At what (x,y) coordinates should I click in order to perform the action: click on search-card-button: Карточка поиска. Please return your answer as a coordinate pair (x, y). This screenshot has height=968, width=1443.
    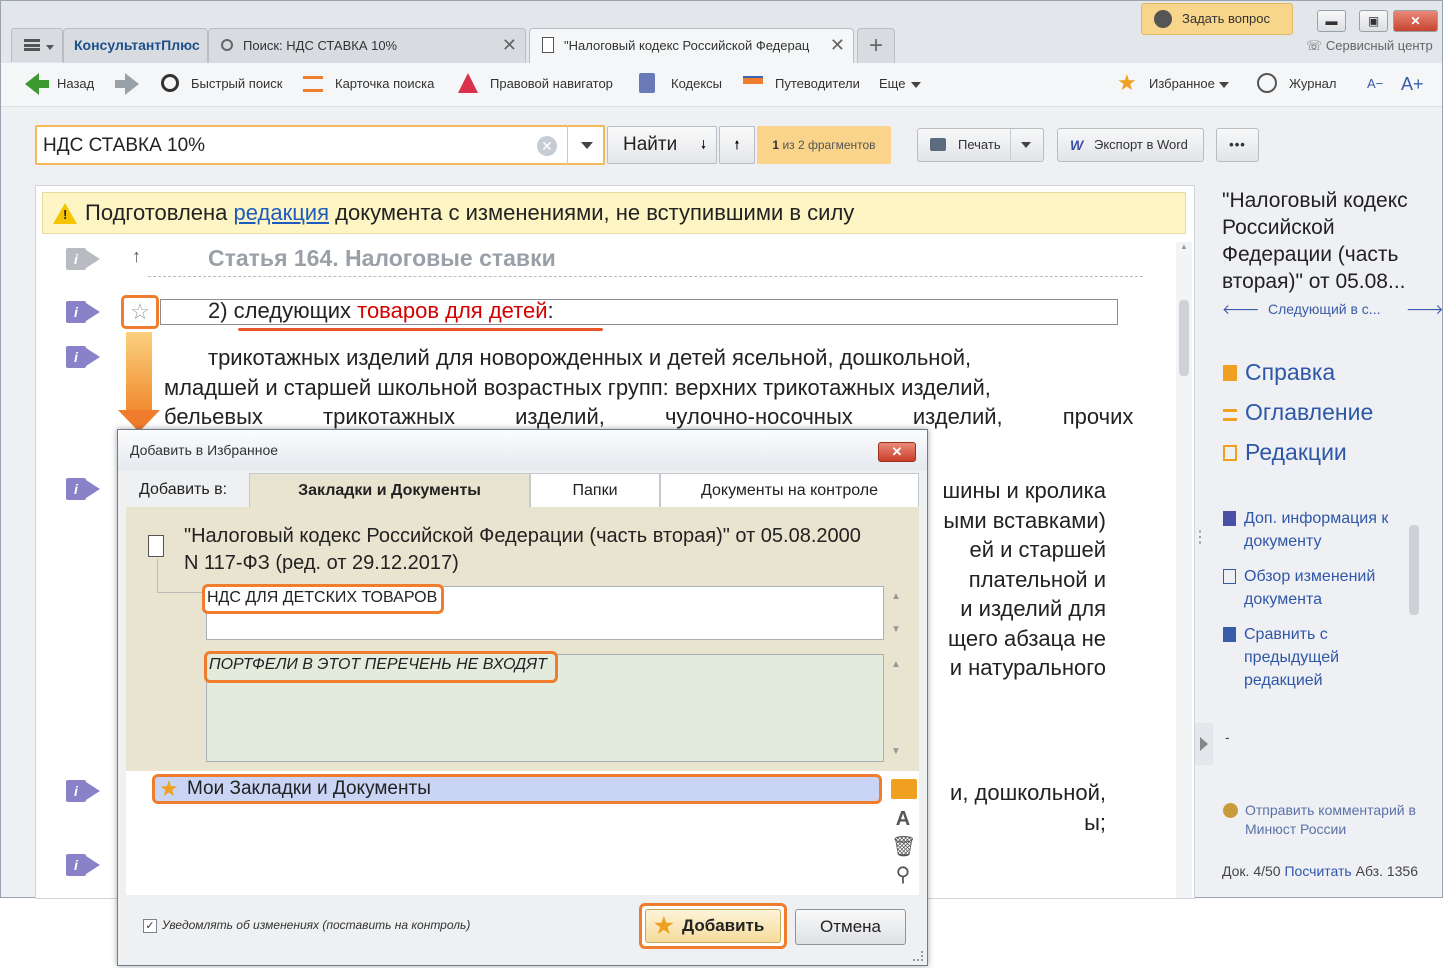
    Looking at the image, I should click on (371, 85).